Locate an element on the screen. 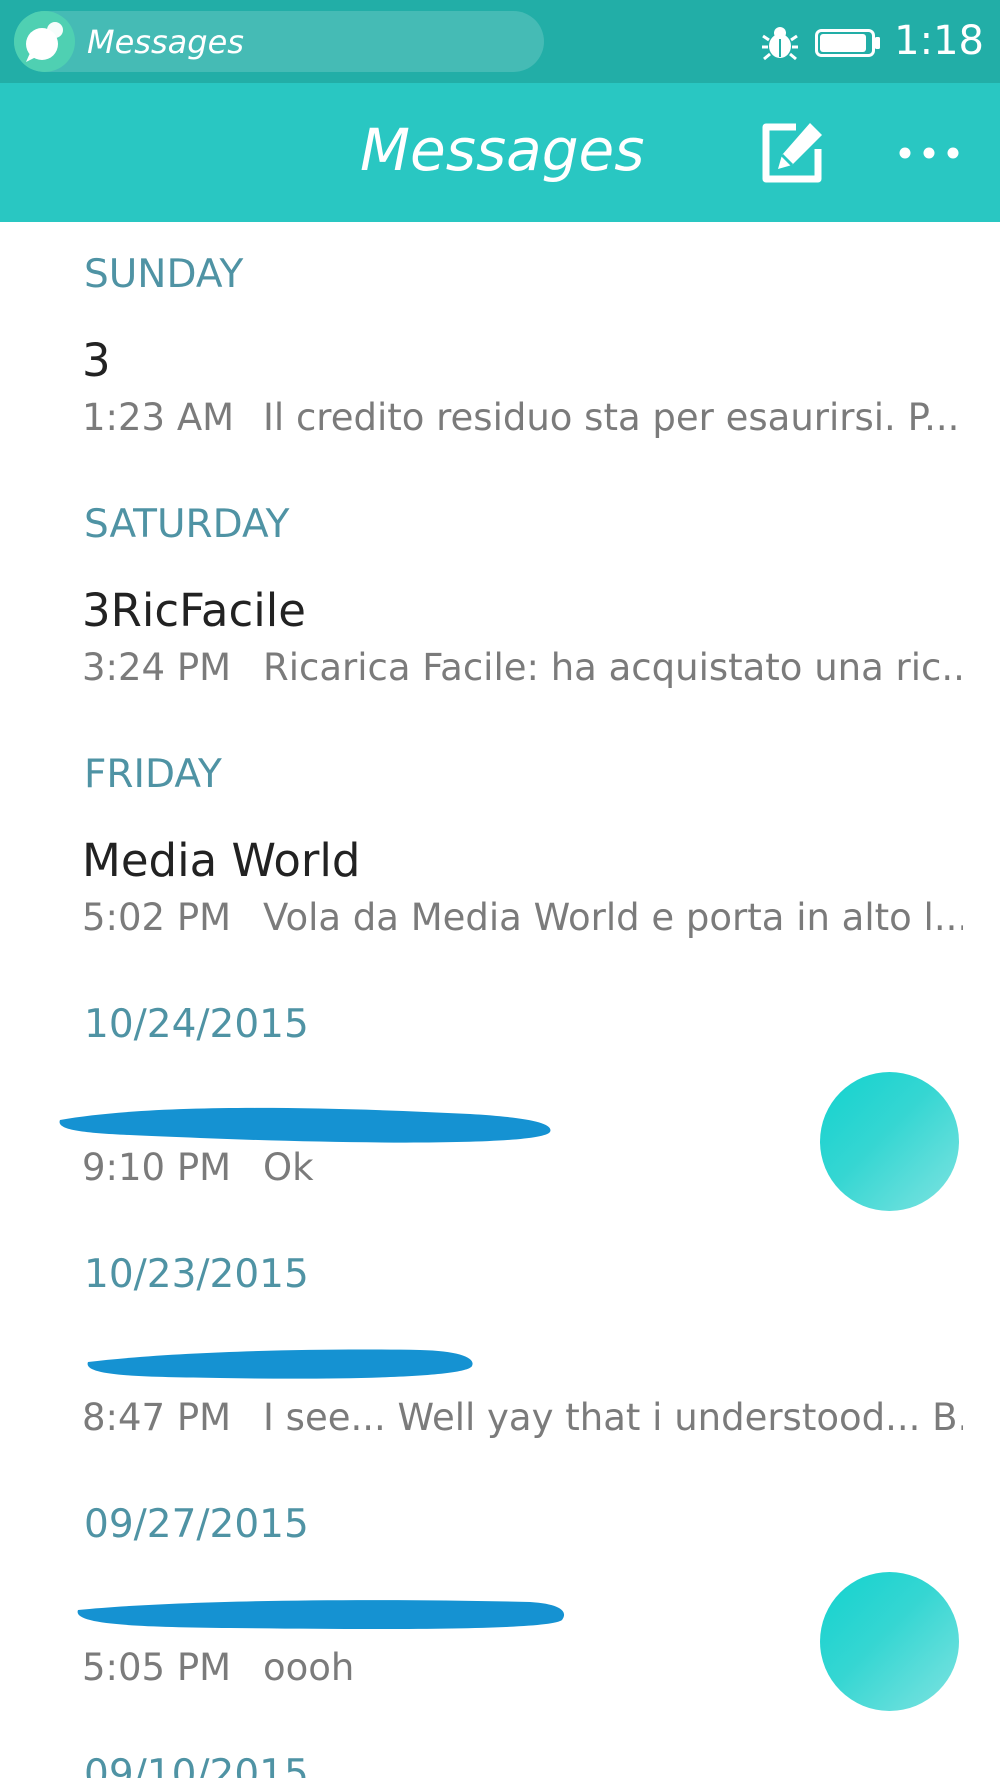 The image size is (1000, 1778). section-header: FRIDAY is located at coordinates (153, 774).